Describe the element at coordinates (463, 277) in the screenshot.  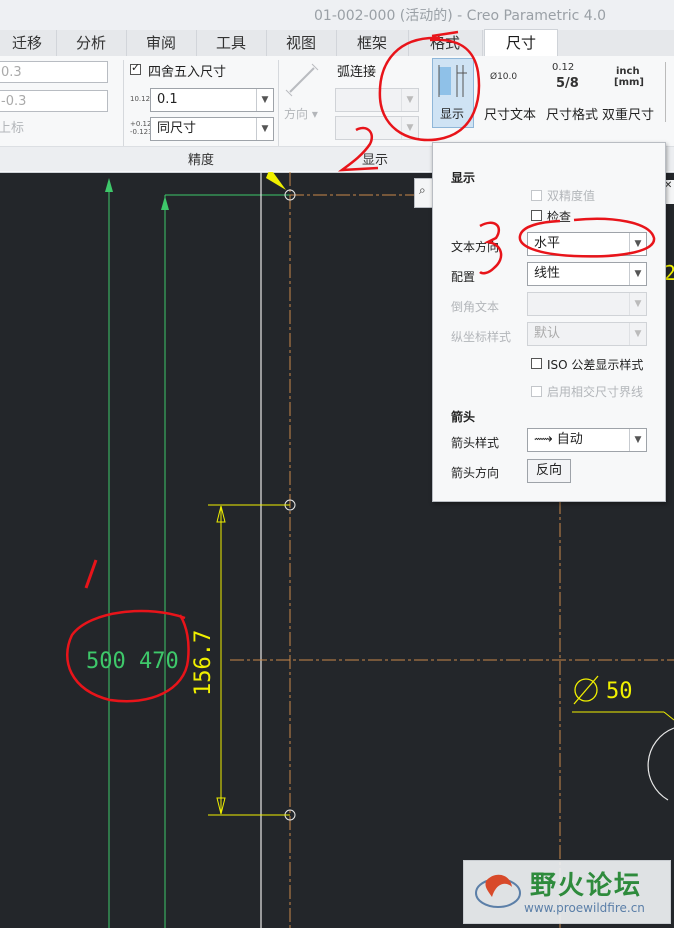
I see `configuration-label: 配置` at that location.